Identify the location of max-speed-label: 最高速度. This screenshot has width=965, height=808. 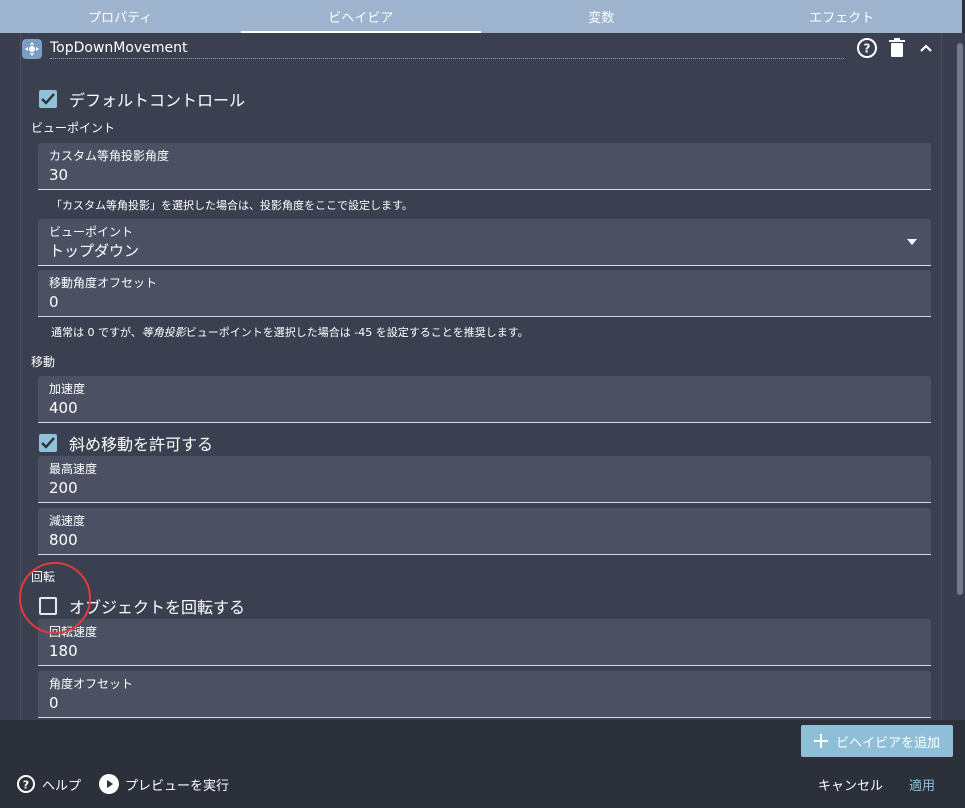
(73, 469).